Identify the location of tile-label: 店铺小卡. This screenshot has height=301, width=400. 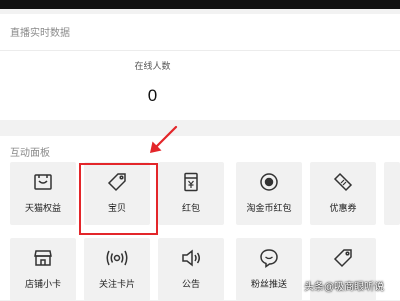
(42, 284).